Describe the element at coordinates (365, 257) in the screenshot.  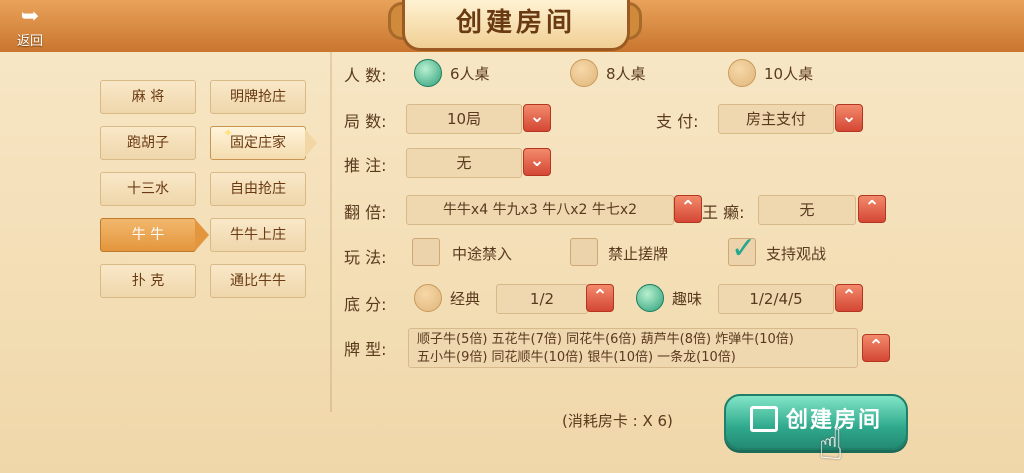
I see `play-label: 玩 法:` at that location.